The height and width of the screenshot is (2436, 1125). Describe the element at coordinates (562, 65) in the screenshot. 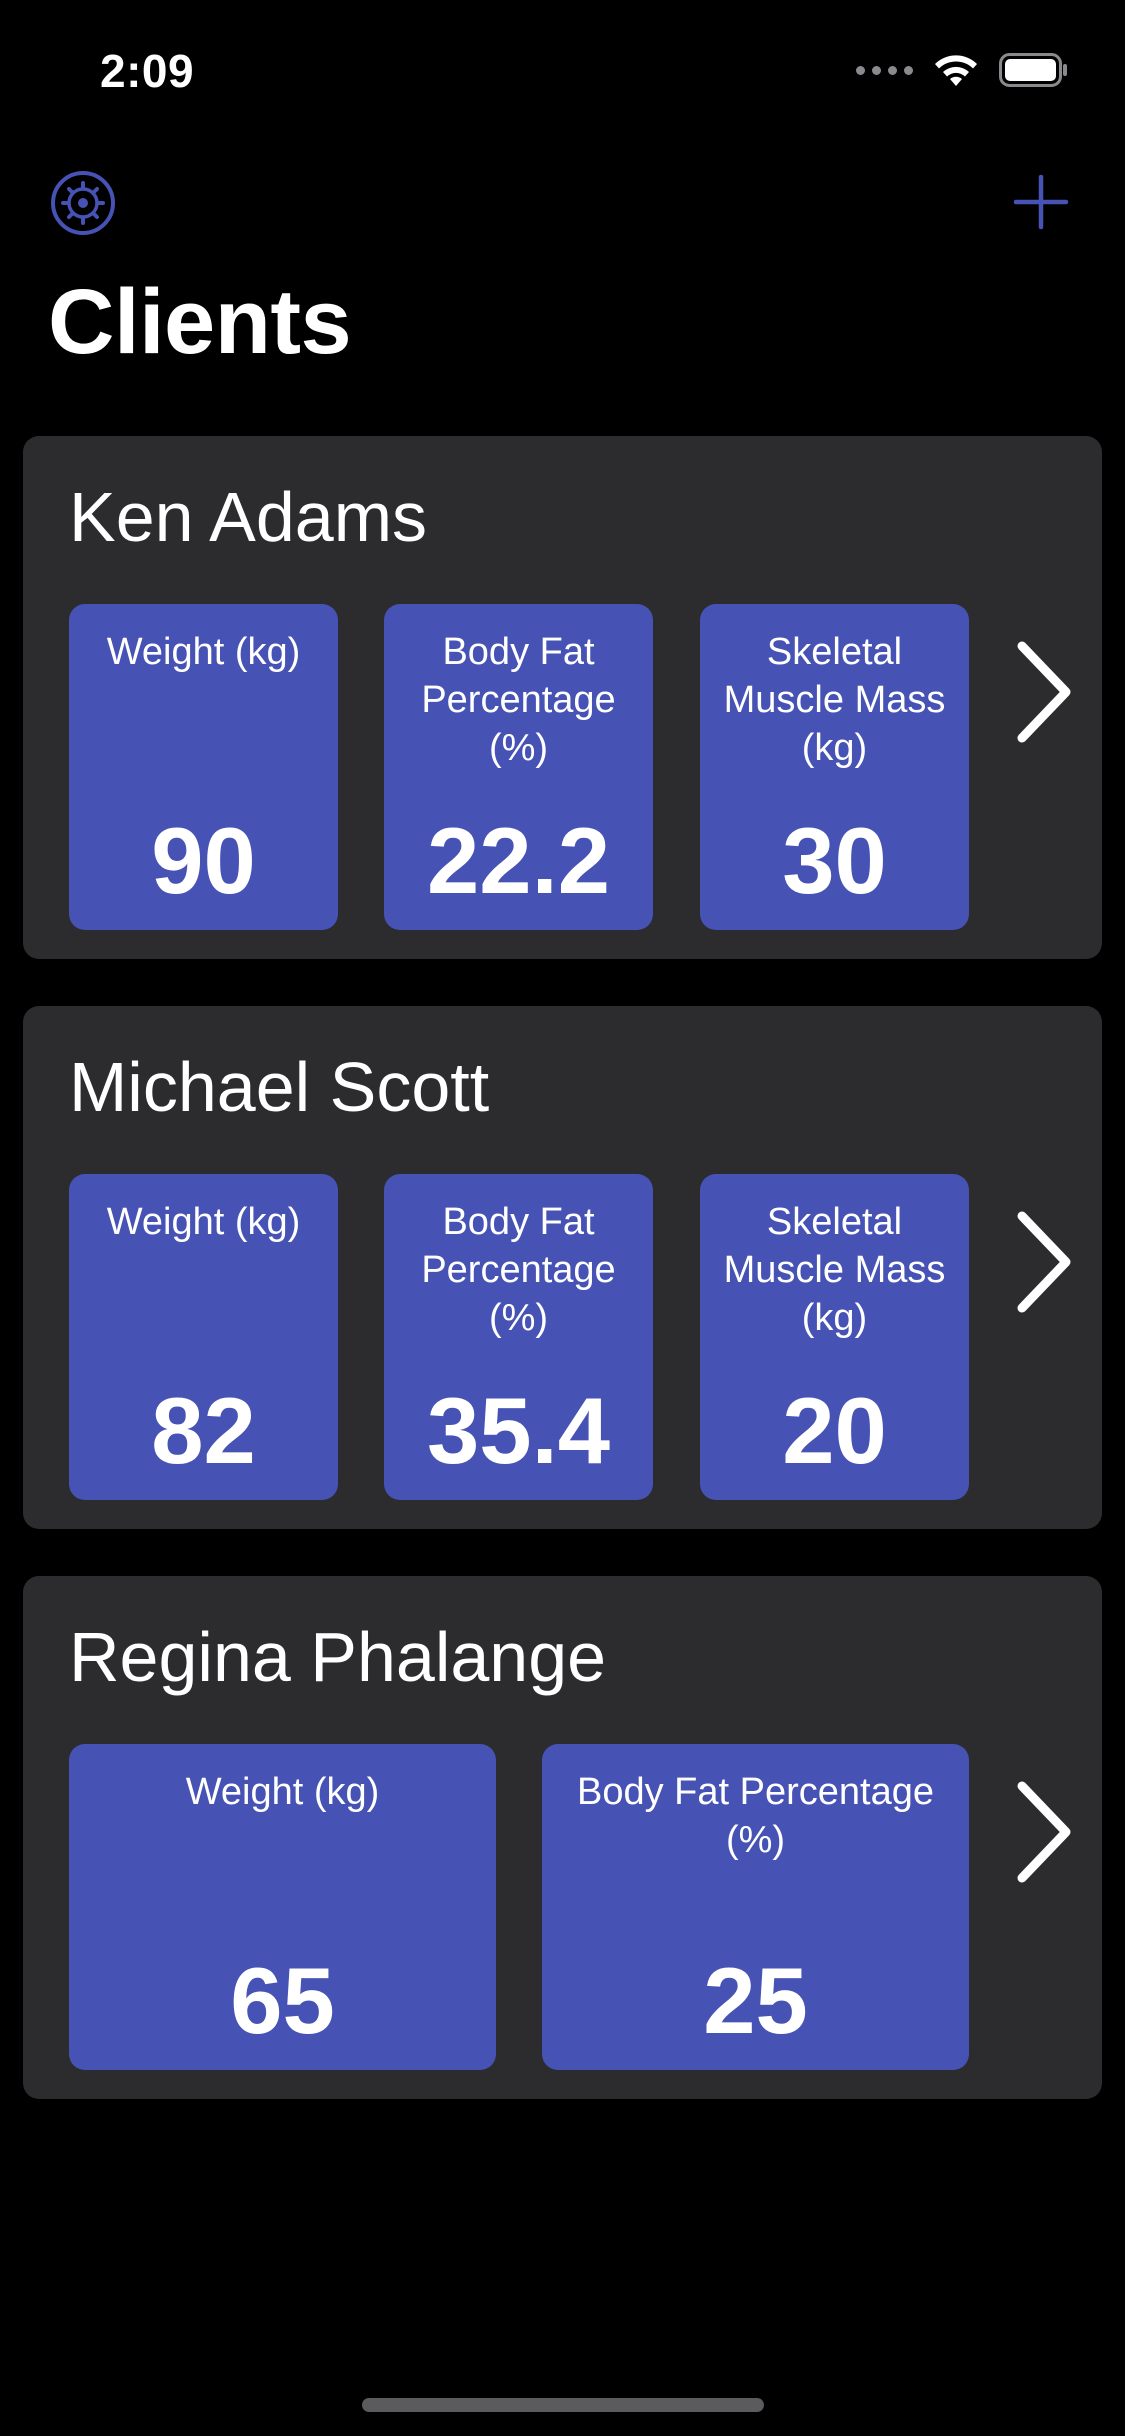

I see `status-bar: 2:09` at that location.